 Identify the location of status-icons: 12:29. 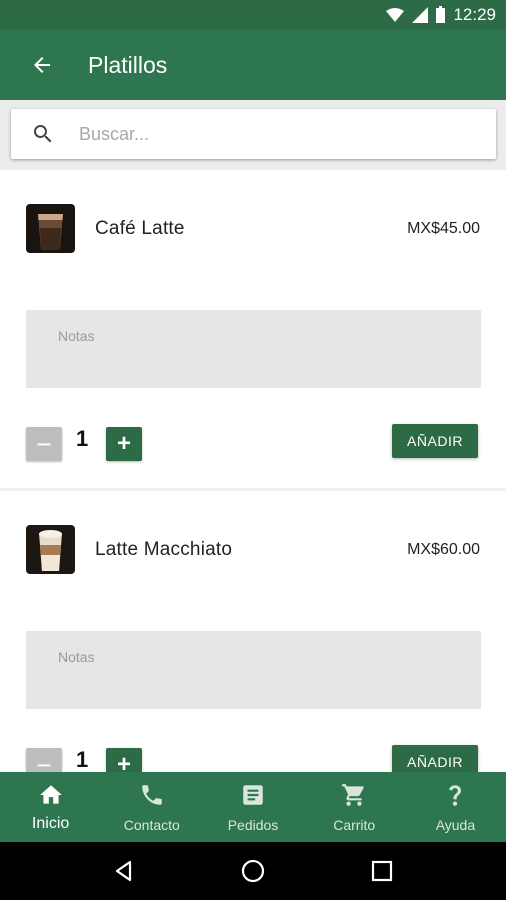
(441, 15).